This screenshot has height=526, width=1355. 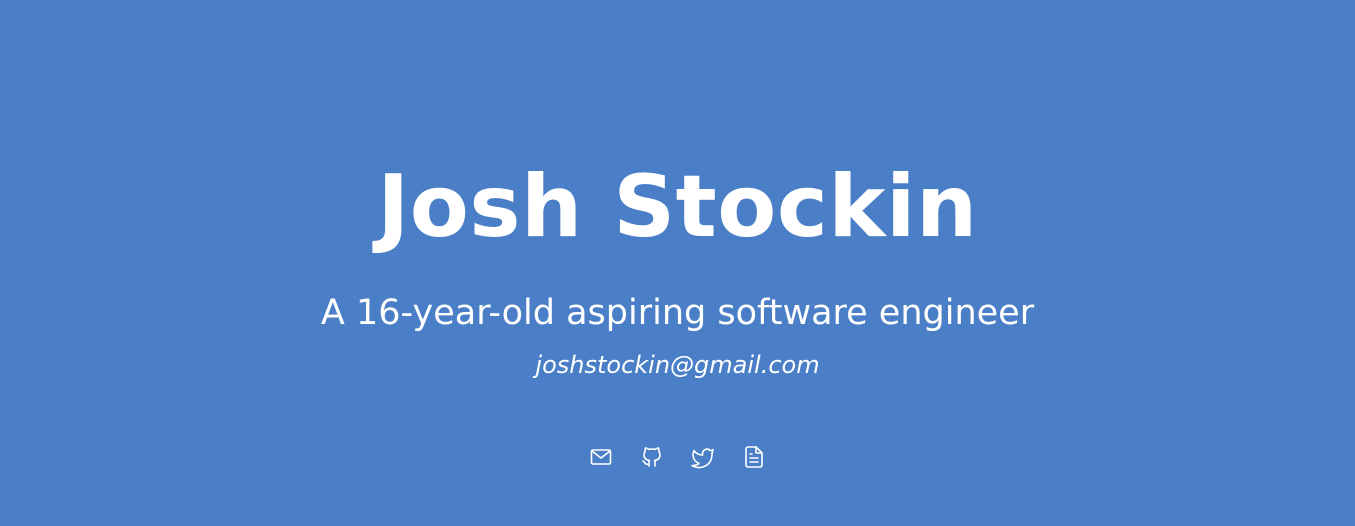 I want to click on github-link, so click(x=652, y=457).